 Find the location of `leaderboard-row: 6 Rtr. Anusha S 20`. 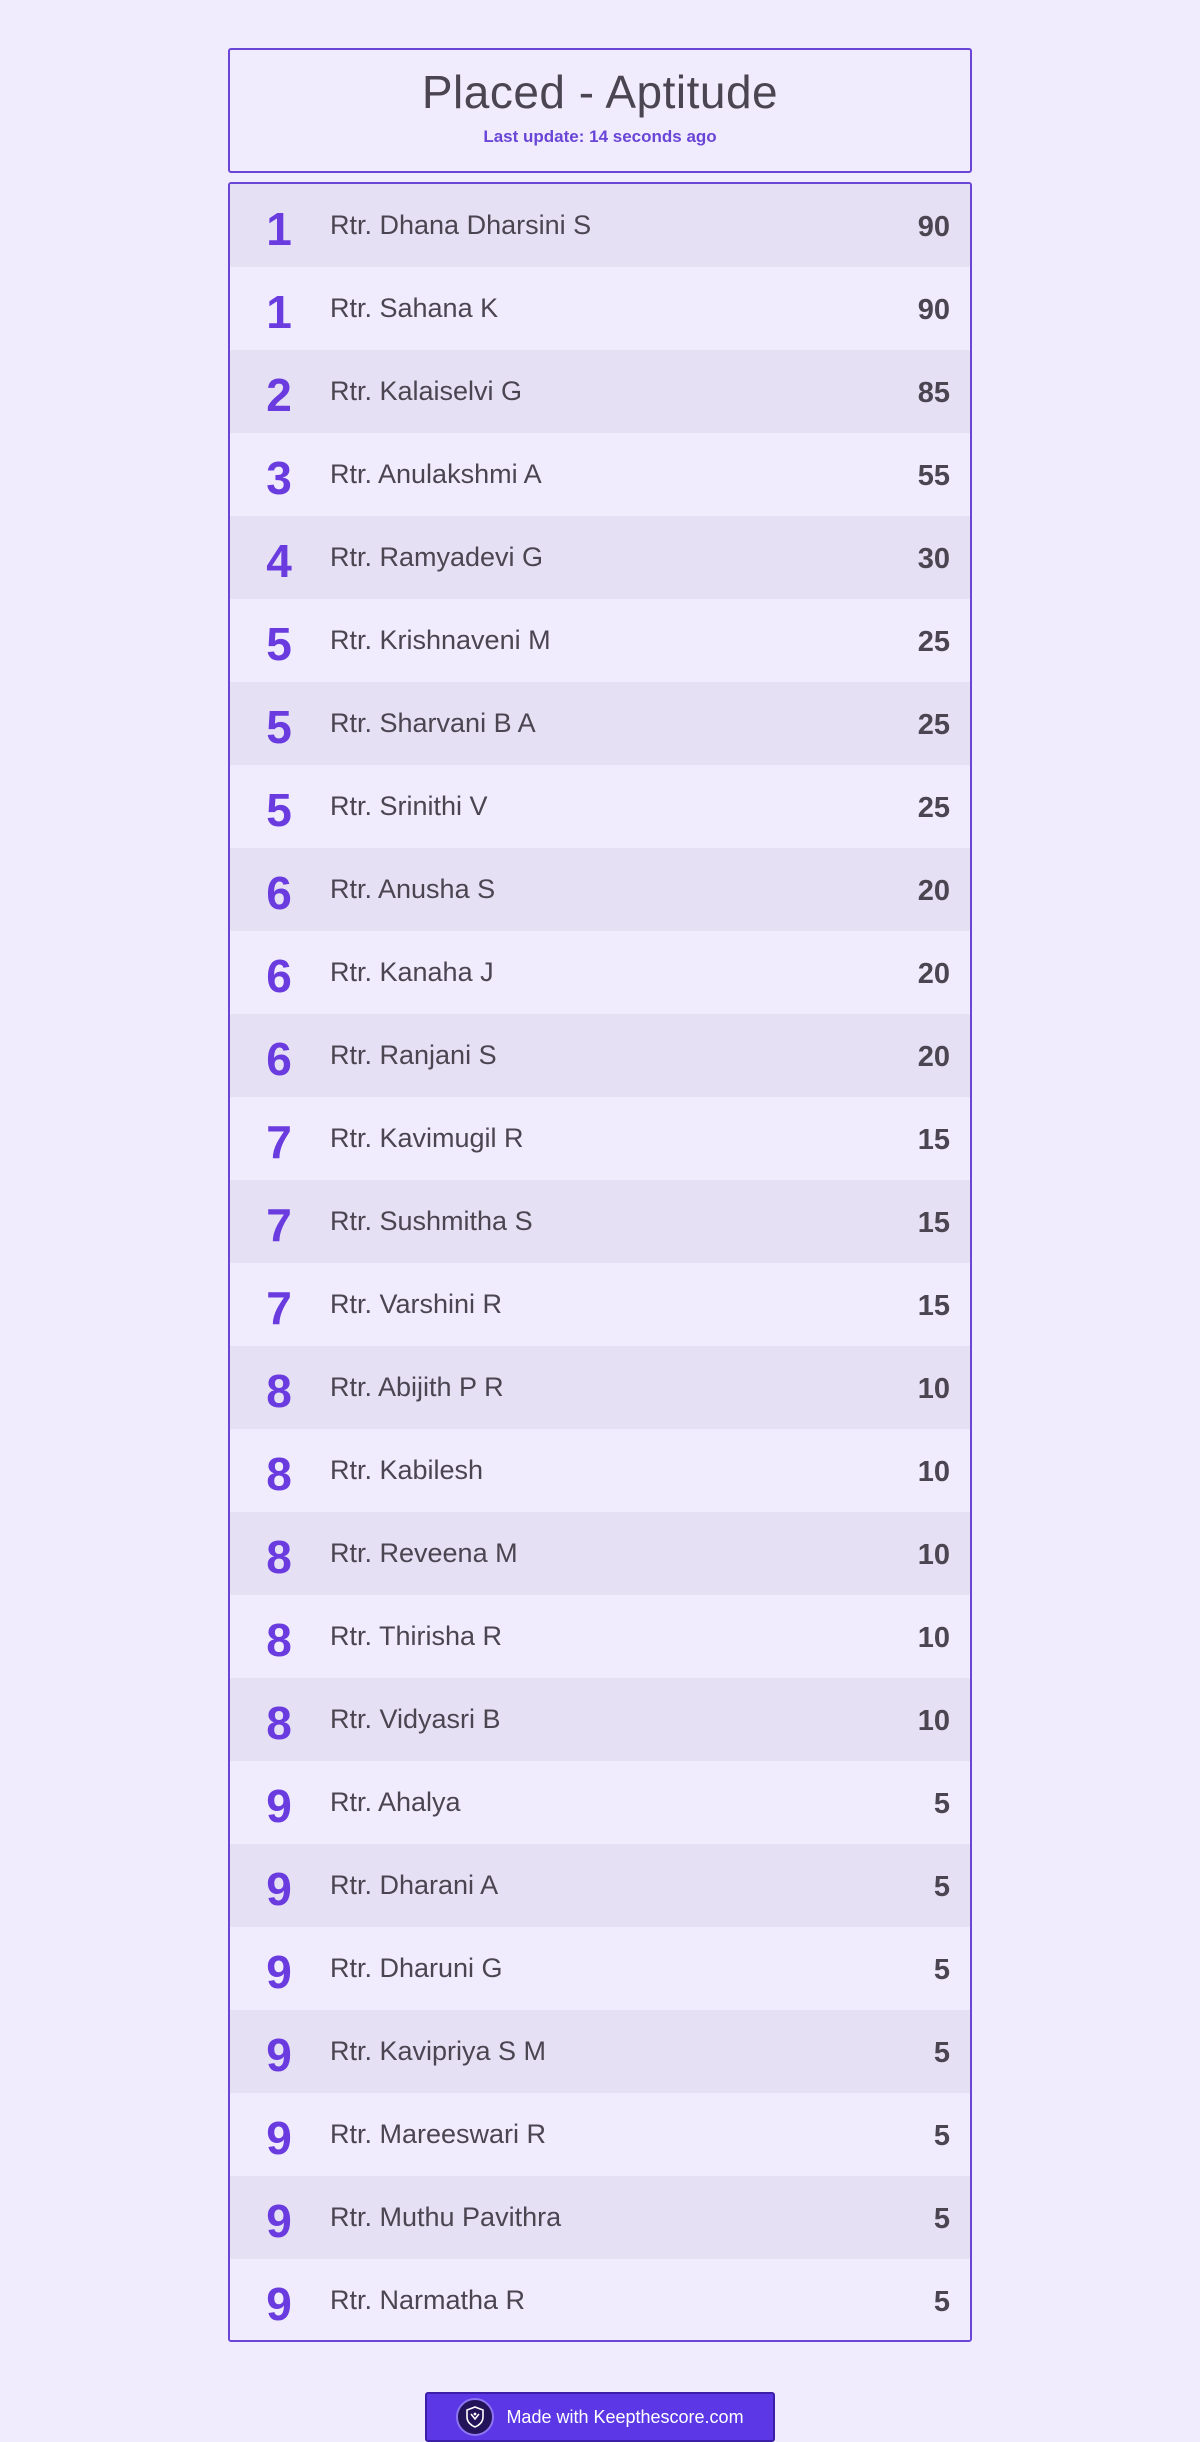

leaderboard-row: 6 Rtr. Anusha S 20 is located at coordinates (600, 889).